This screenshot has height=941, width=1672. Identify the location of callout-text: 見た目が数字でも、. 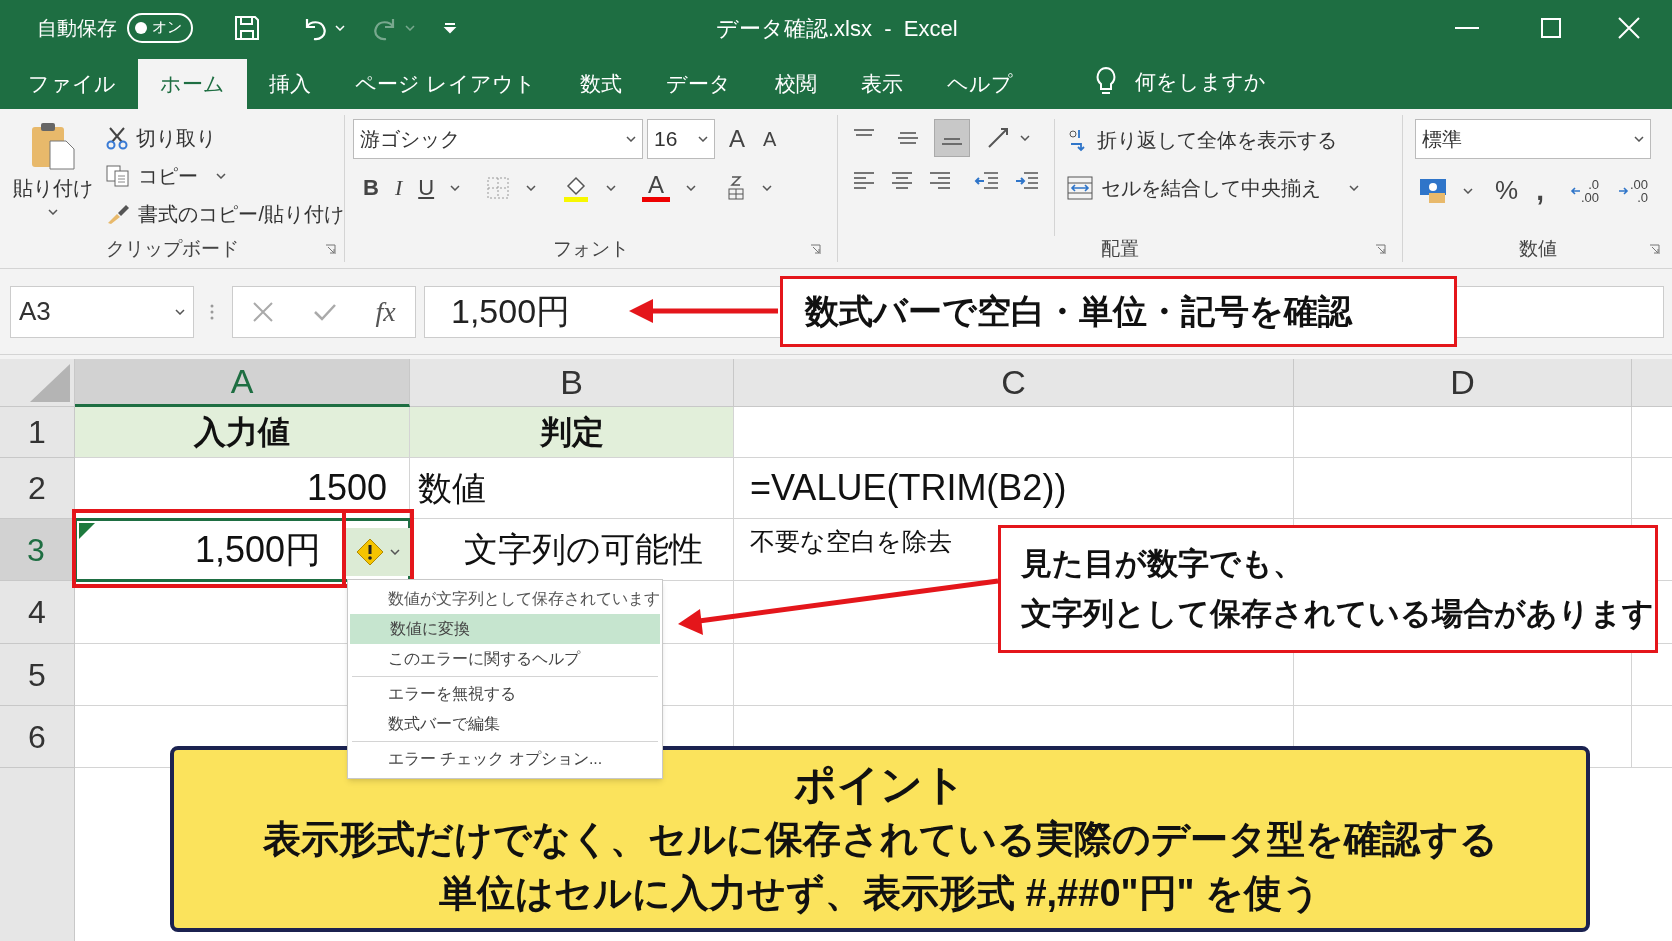
(1163, 564).